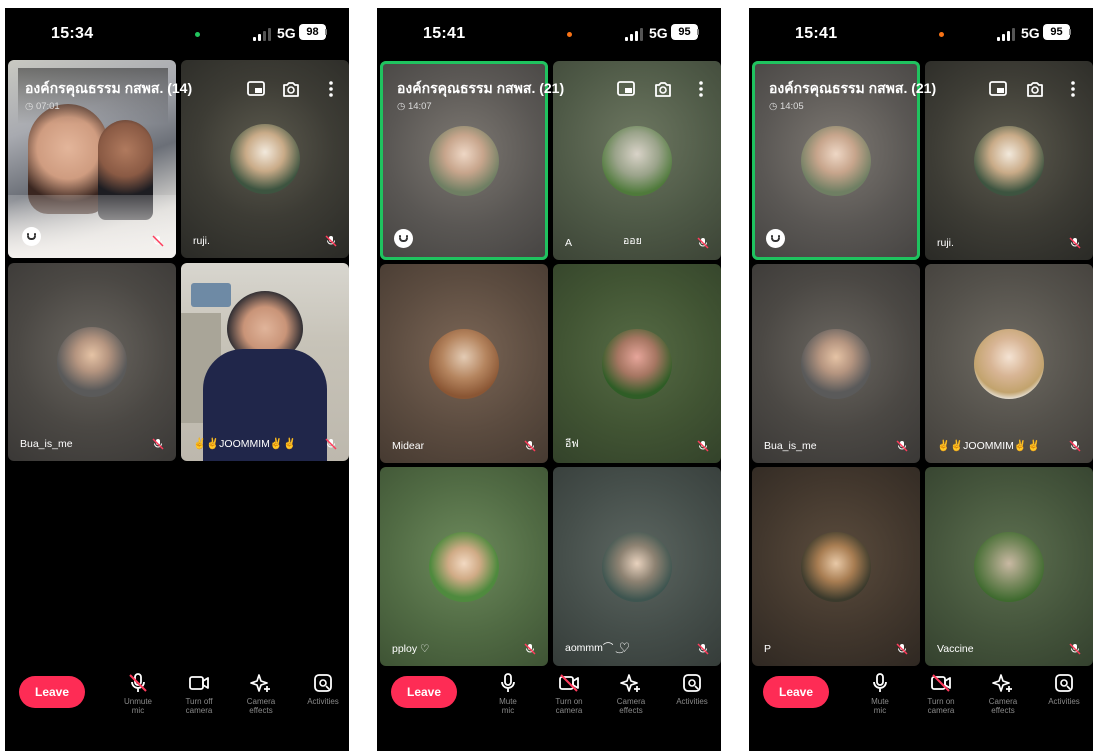 Image resolution: width=1096 pixels, height=751 pixels. I want to click on video-tile: P, so click(836, 566).